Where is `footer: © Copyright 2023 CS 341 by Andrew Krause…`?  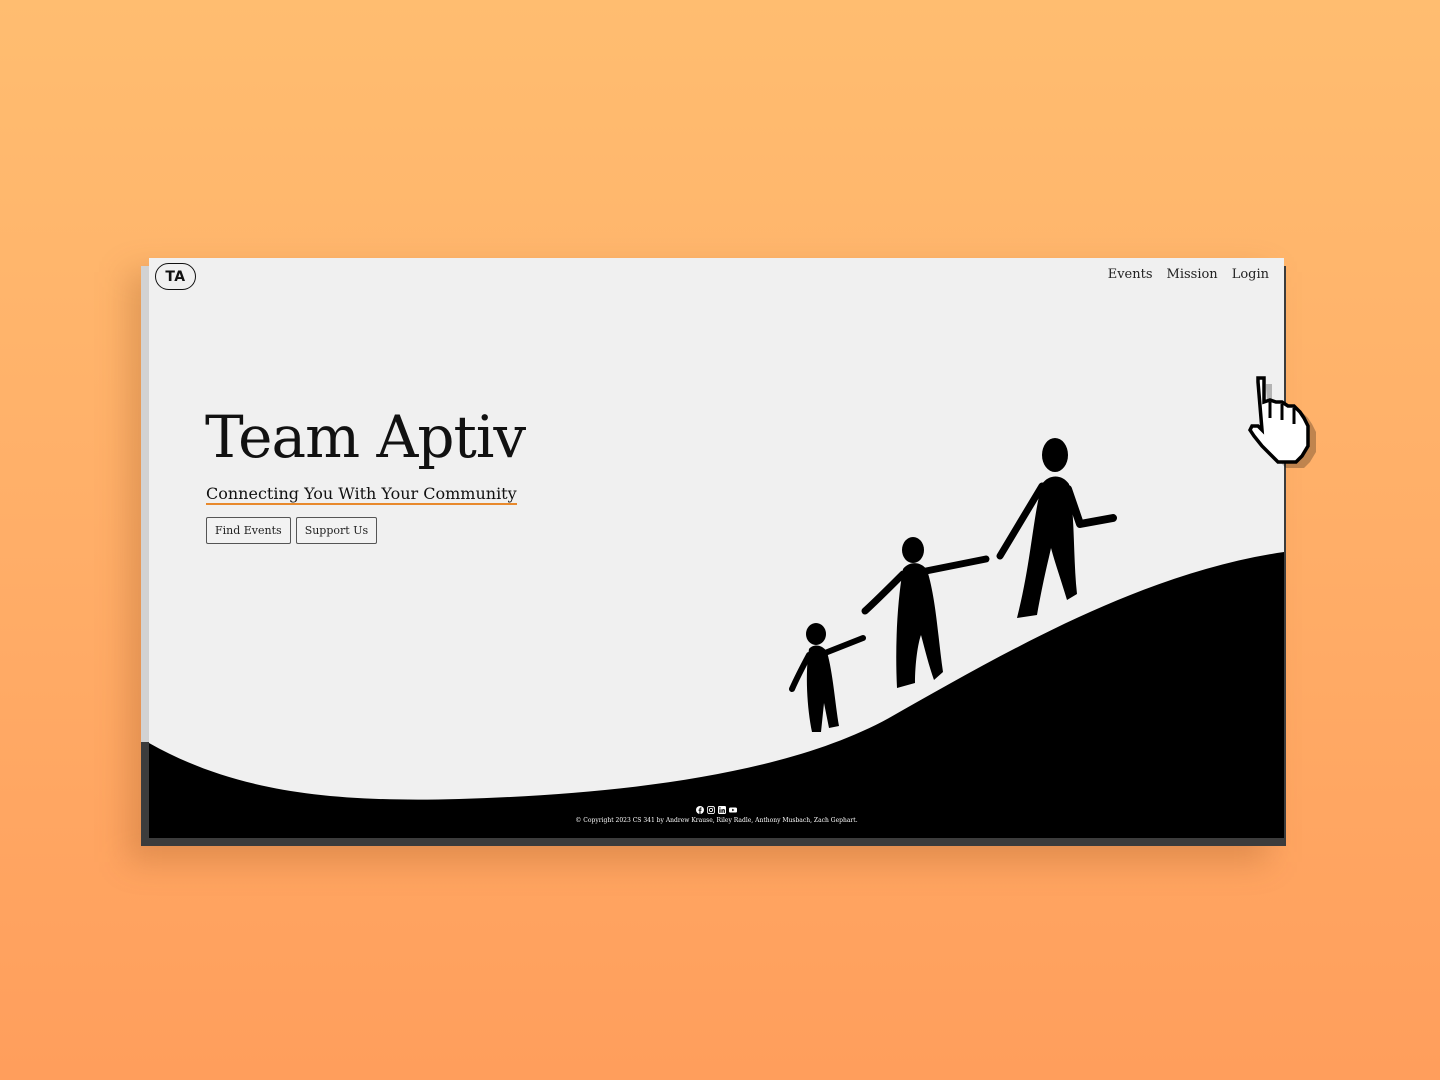
footer: © Copyright 2023 CS 341 by Andrew Krause… is located at coordinates (716, 815).